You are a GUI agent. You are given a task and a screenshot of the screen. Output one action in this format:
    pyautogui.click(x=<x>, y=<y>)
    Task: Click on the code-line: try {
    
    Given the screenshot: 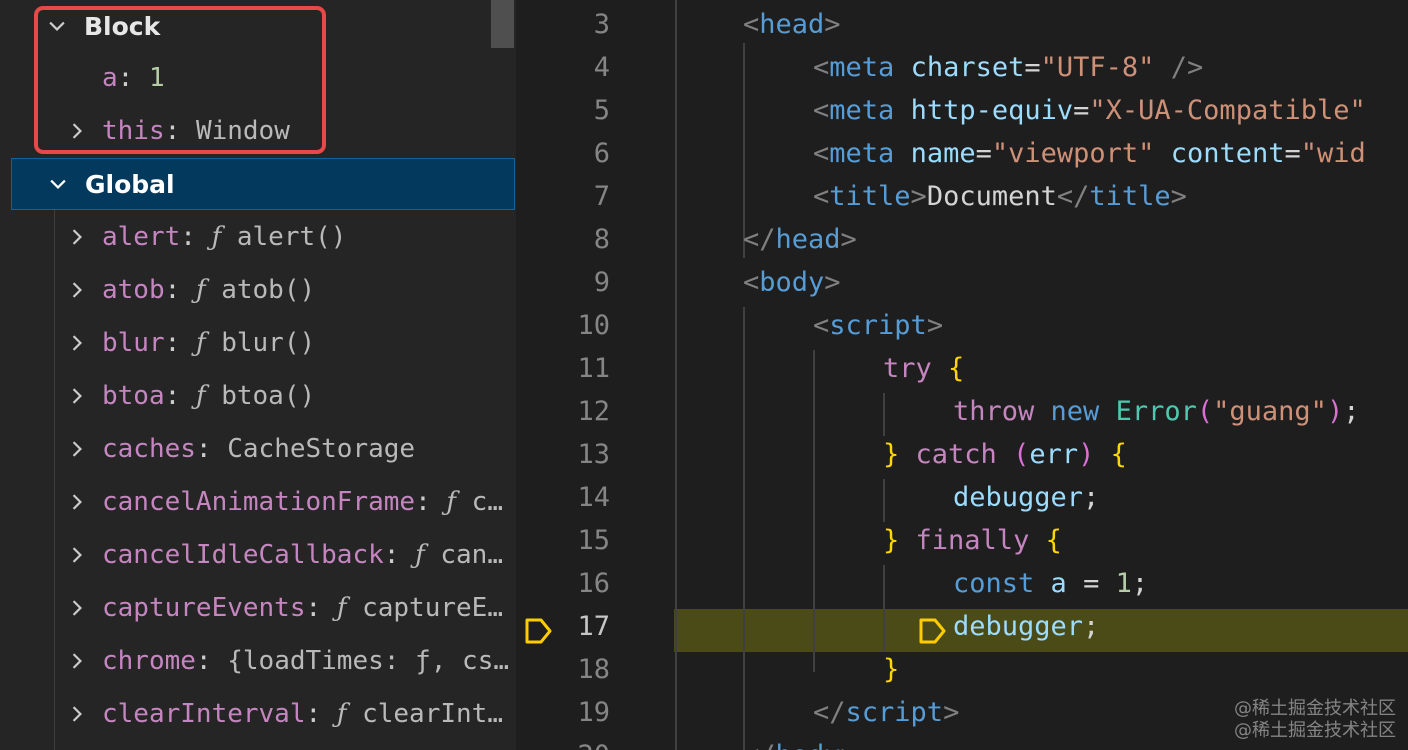 What is the action you would take?
    pyautogui.click(x=924, y=368)
    